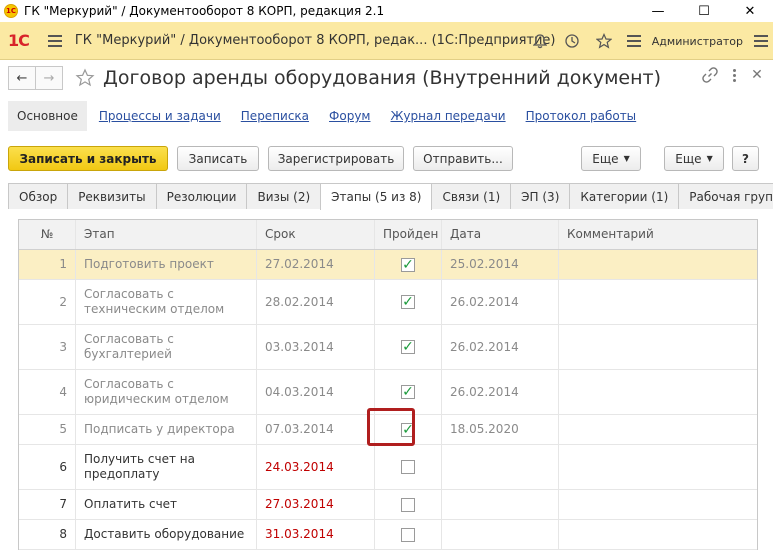 Image resolution: width=773 pixels, height=551 pixels. What do you see at coordinates (581, 116) in the screenshot?
I see `section-link-work-log: Протокол работы` at bounding box center [581, 116].